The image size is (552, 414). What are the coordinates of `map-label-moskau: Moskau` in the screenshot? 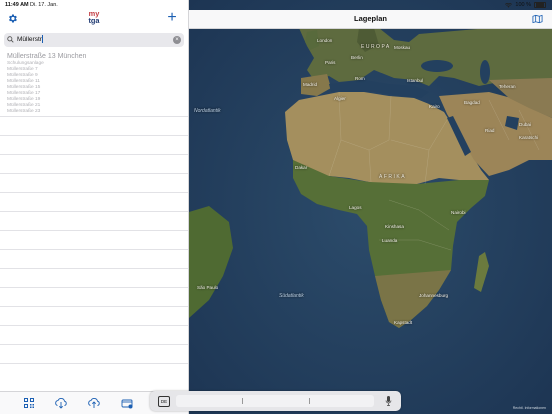 It's located at (402, 47).